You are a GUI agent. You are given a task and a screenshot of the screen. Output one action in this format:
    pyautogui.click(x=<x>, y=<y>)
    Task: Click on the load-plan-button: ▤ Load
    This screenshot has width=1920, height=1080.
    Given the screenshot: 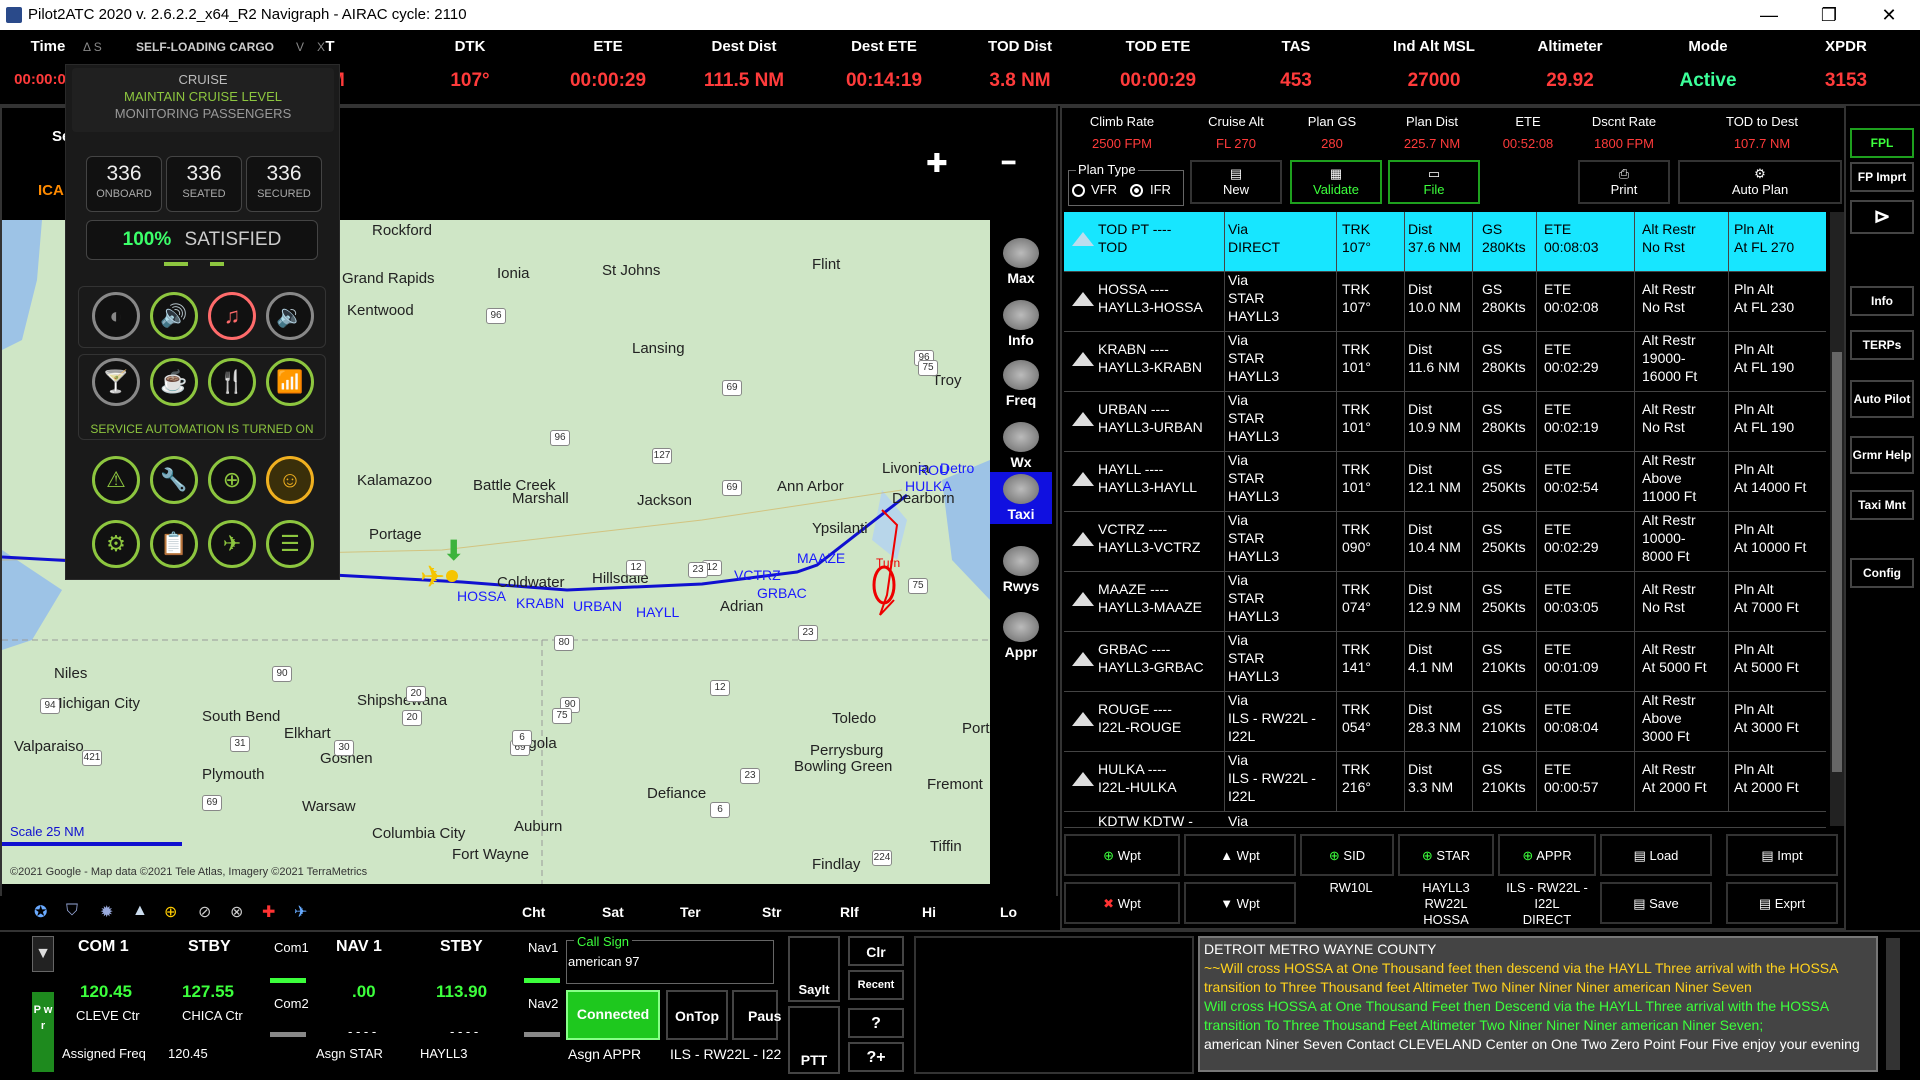 What is the action you would take?
    pyautogui.click(x=1656, y=855)
    